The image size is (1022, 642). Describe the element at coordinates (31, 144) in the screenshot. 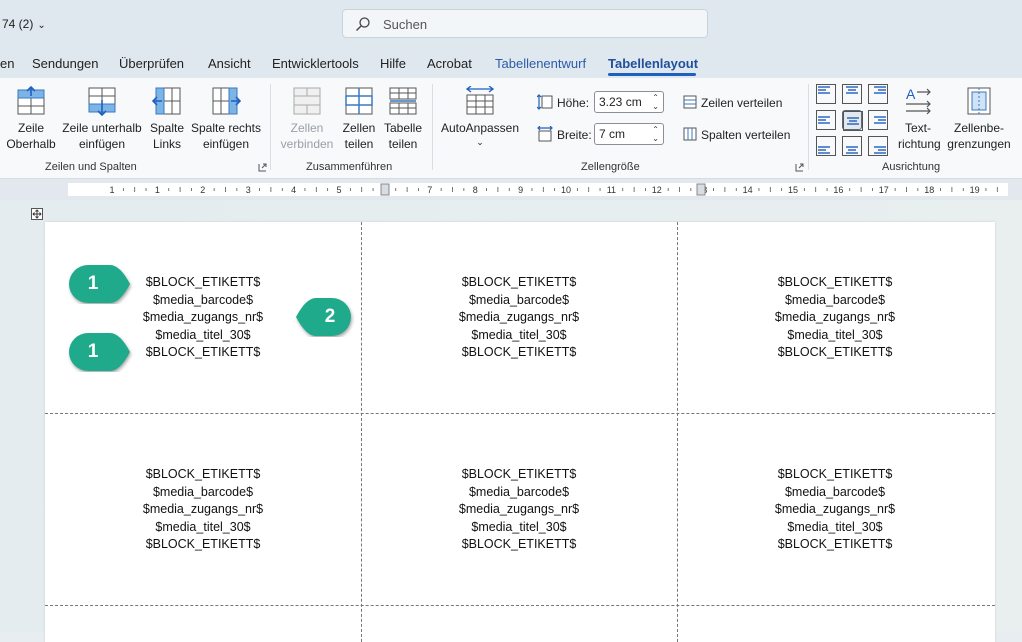

I see `insert-row-above-label-2: Oberhalb` at that location.